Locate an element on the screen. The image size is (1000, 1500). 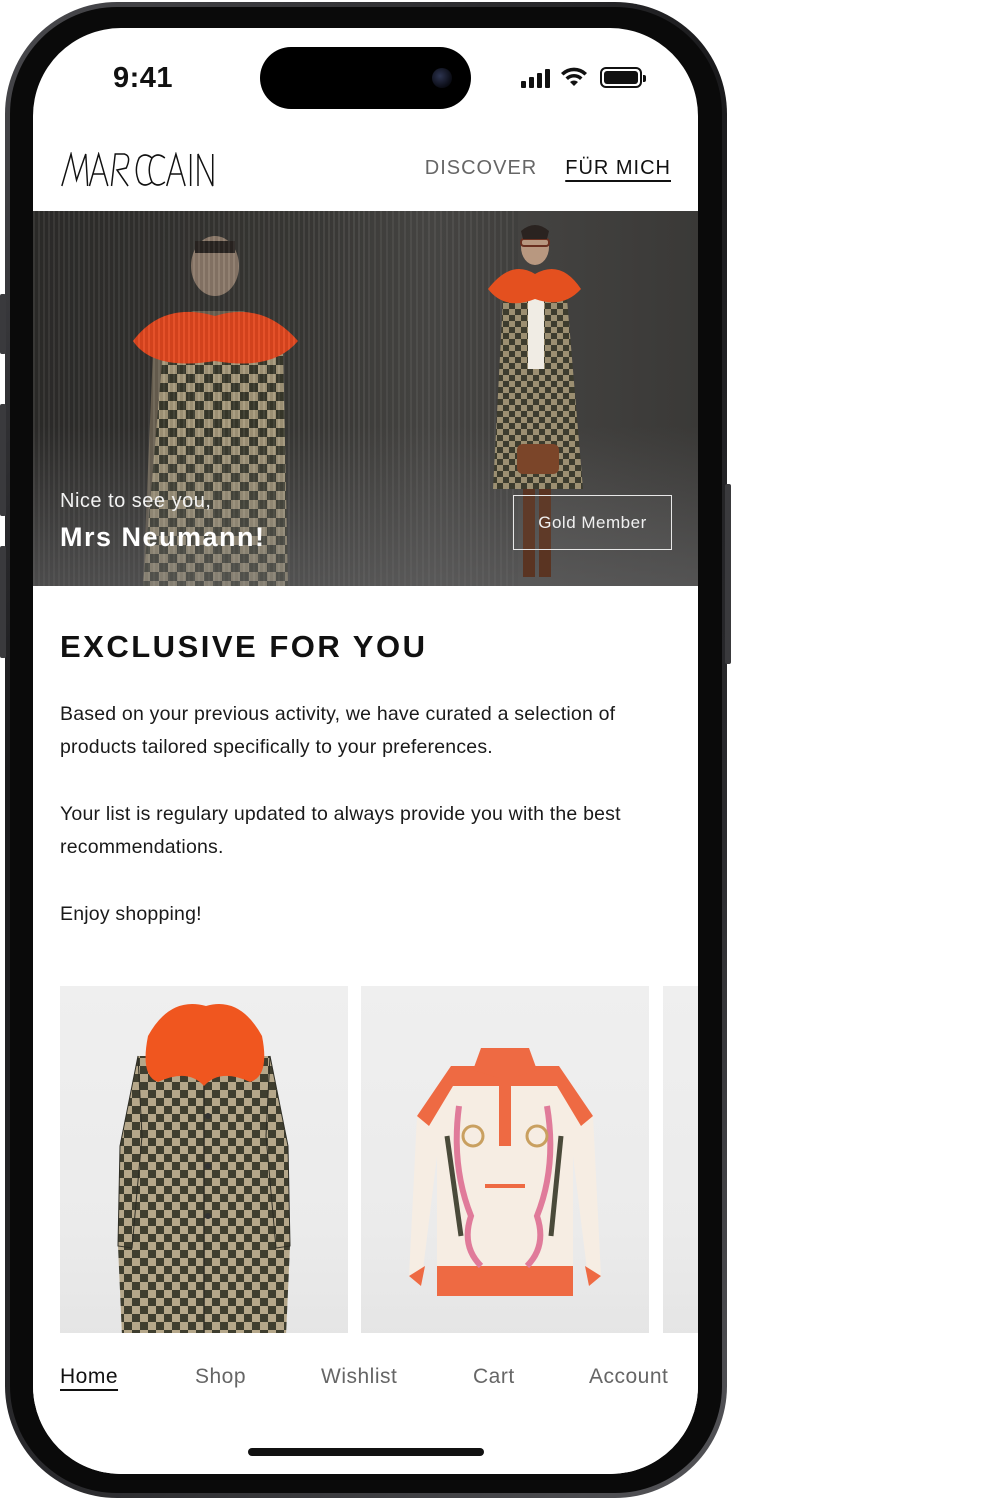
top-nav: DISCOVER FÜR MICH is located at coordinates (548, 168).